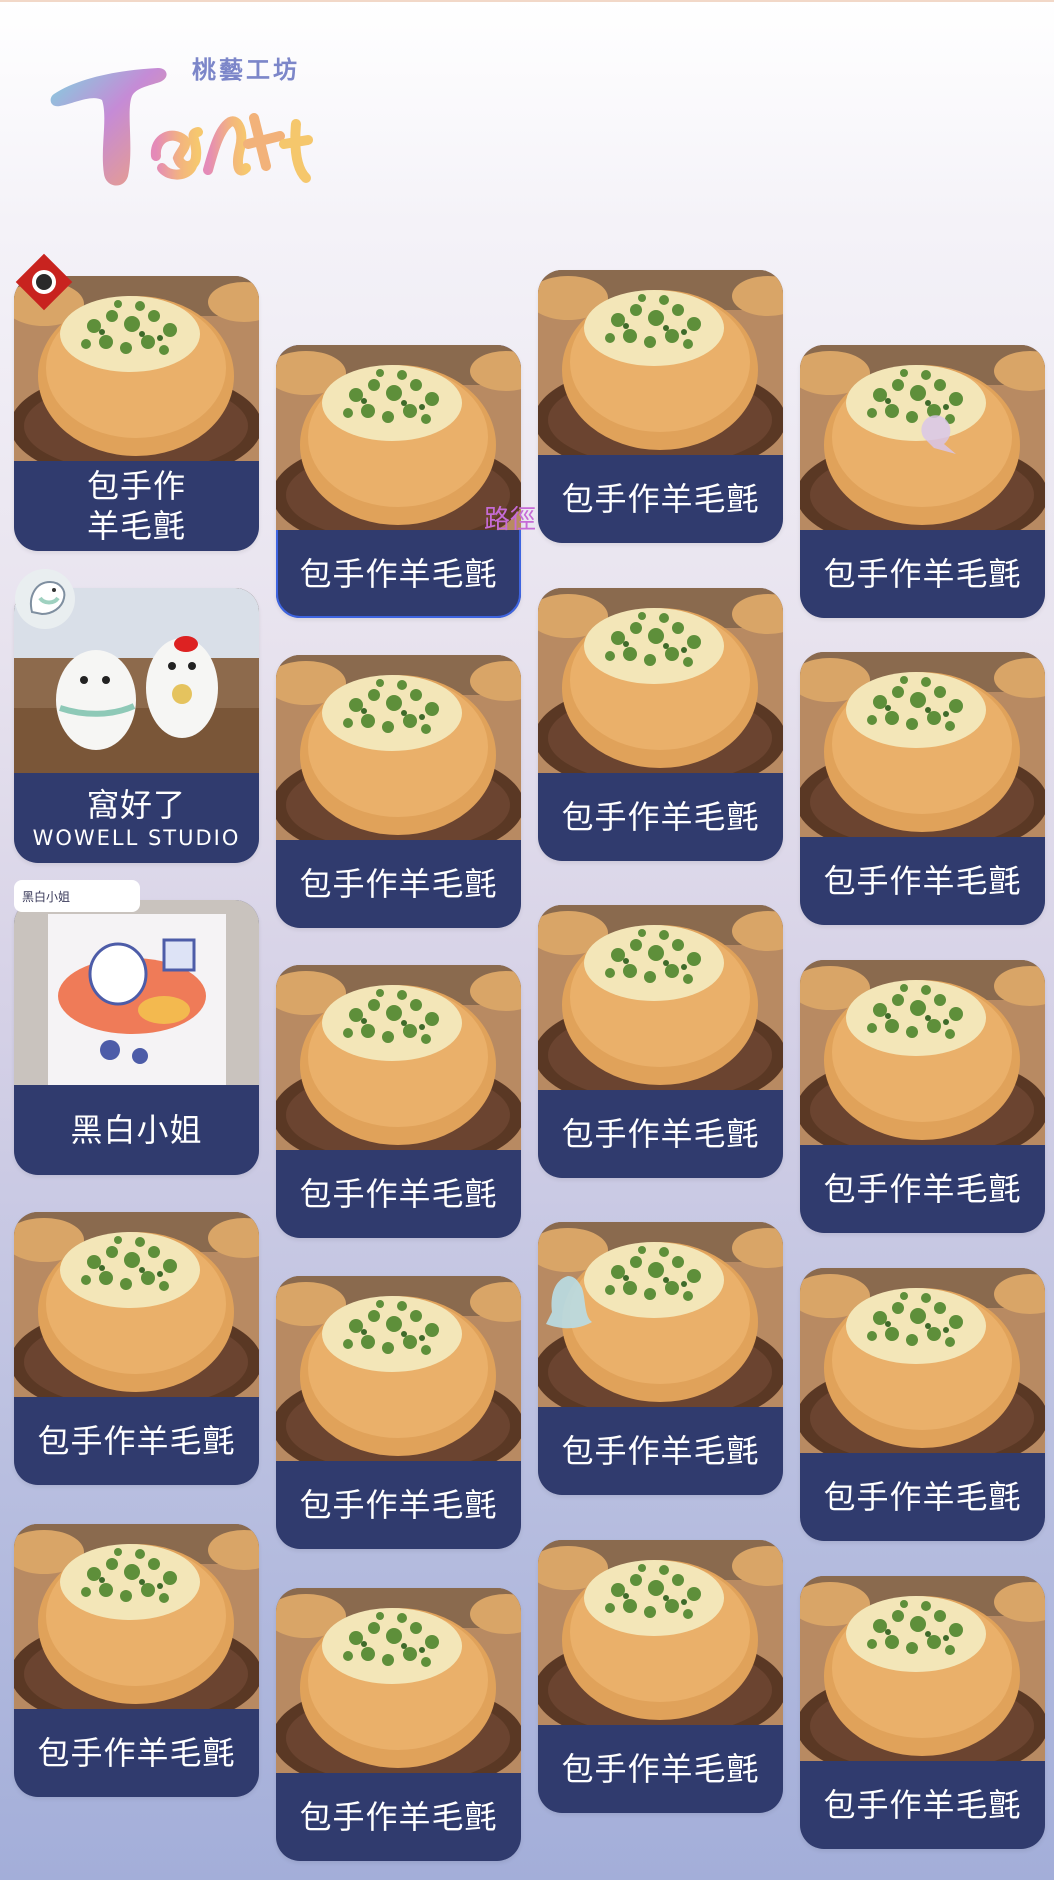 This screenshot has width=1054, height=1880. I want to click on brand-tag-label: 黑白小姐, so click(46, 896).